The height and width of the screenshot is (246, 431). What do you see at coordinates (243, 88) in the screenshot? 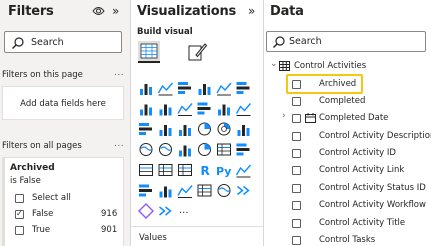
I see `100-column-icon` at bounding box center [243, 88].